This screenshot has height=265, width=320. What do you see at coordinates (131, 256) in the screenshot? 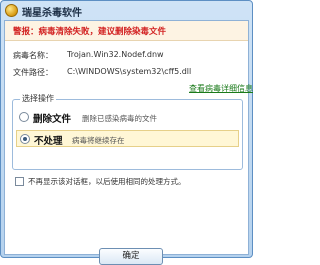
I see `ok-button: 确定` at bounding box center [131, 256].